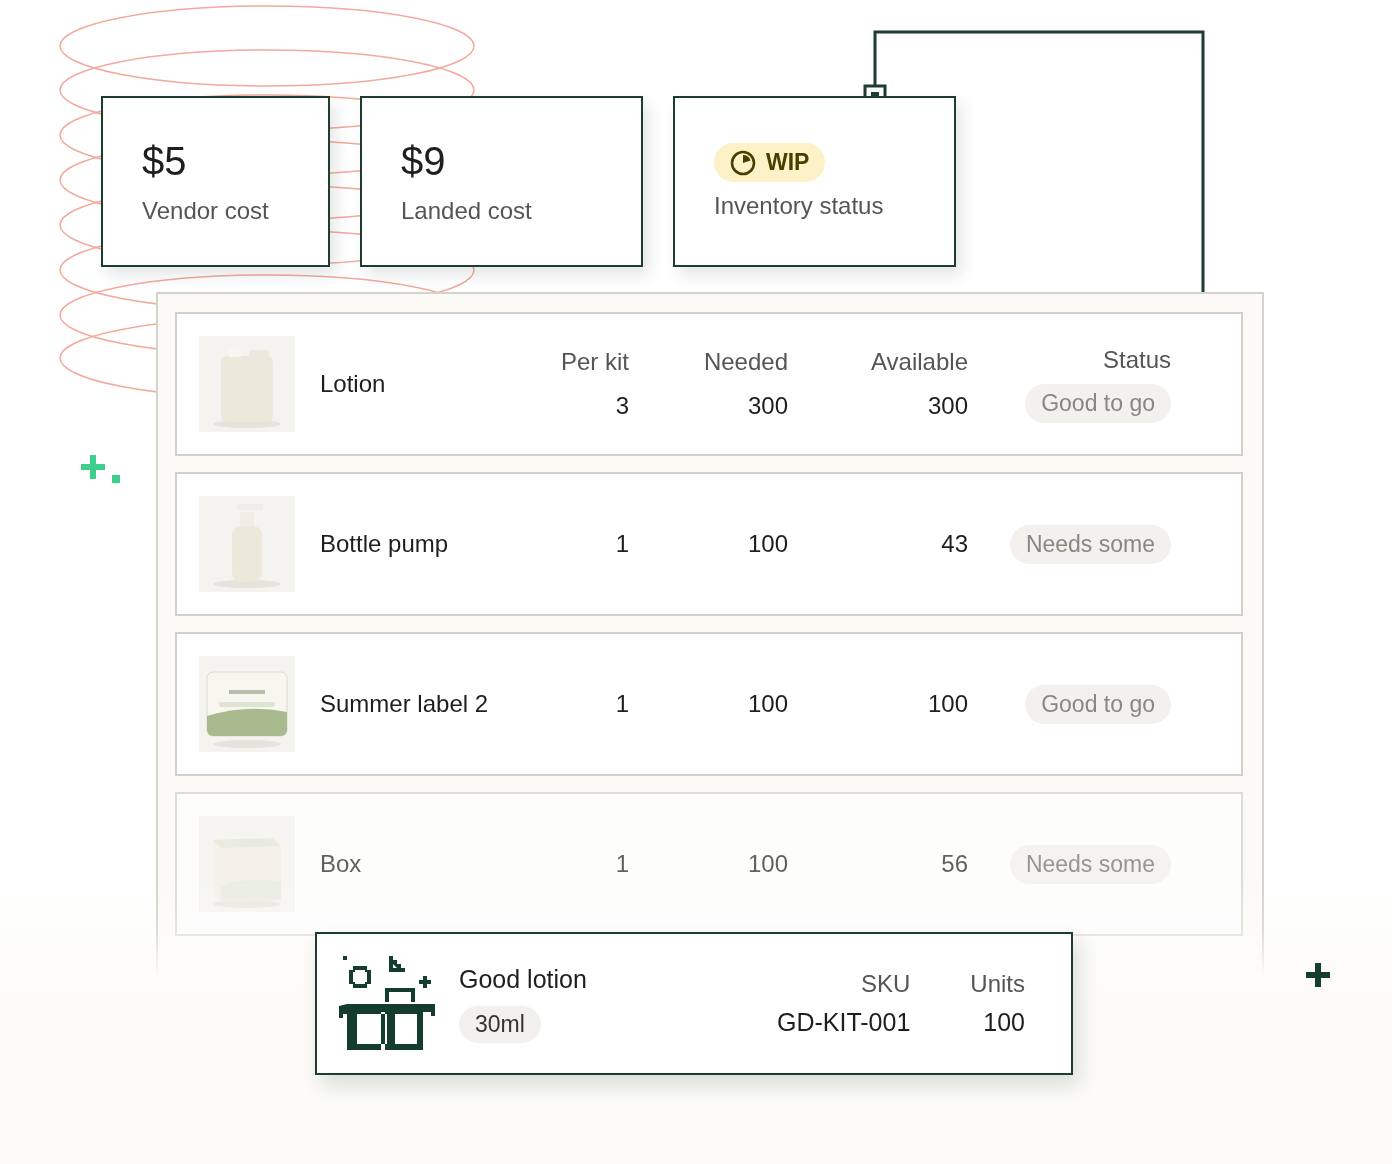 This screenshot has width=1392, height=1164. Describe the element at coordinates (954, 544) in the screenshot. I see `table-cell: 43` at that location.